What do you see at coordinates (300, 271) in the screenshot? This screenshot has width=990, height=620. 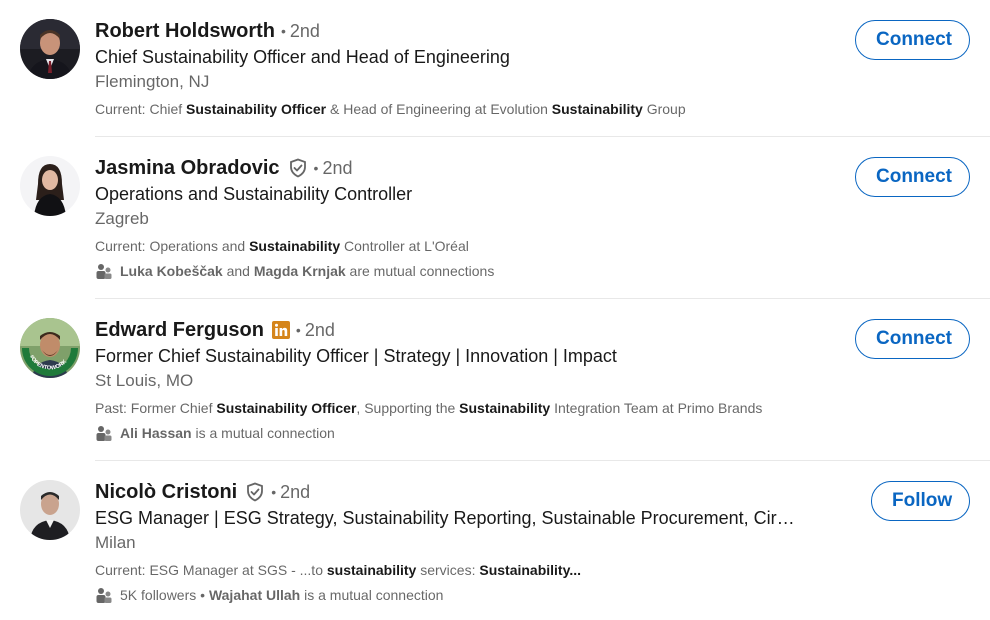 I see `mutual-connection-link: Magda Krnjak` at bounding box center [300, 271].